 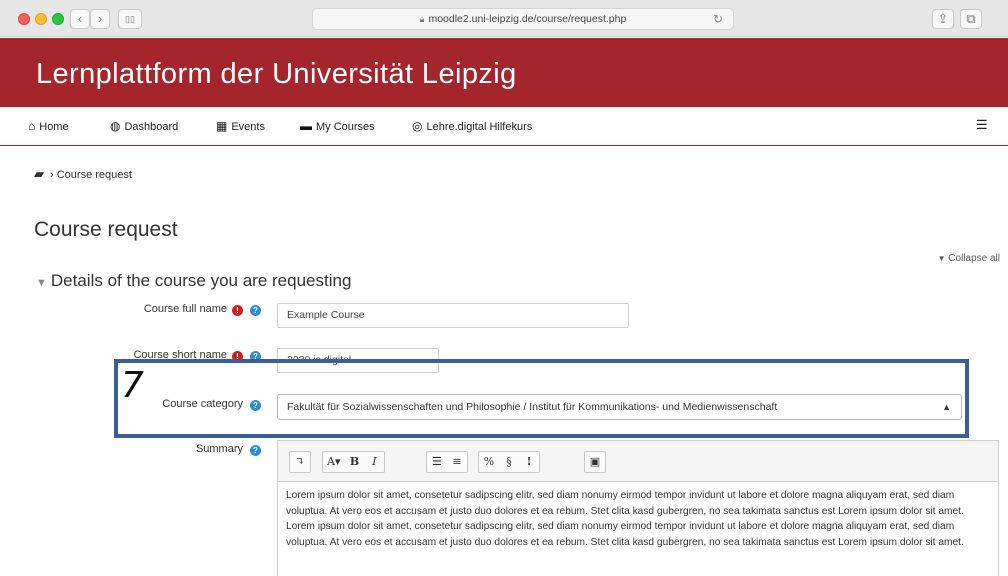 What do you see at coordinates (94, 175) in the screenshot?
I see `breadcrumb-current: Course request` at bounding box center [94, 175].